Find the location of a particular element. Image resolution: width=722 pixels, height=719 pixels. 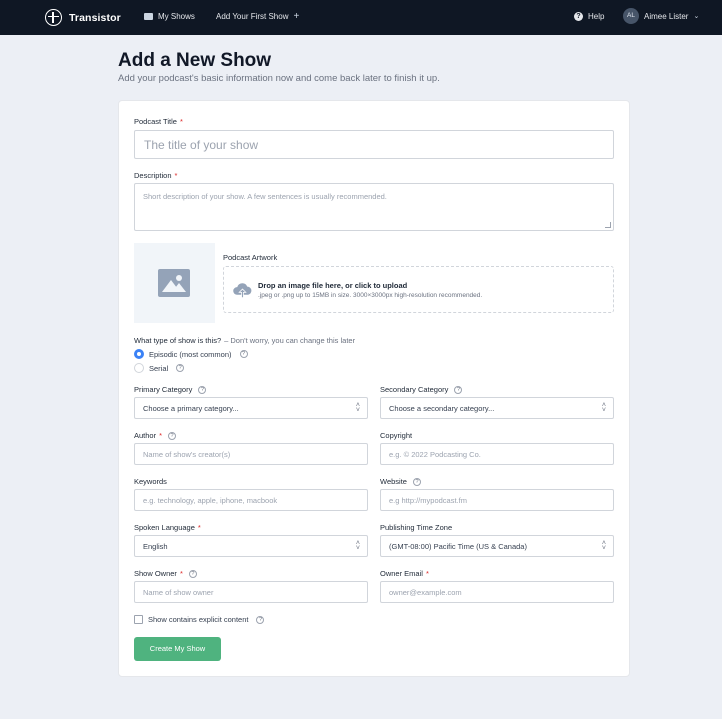

radio-episodic: Episodic (most common) ? is located at coordinates (191, 354).